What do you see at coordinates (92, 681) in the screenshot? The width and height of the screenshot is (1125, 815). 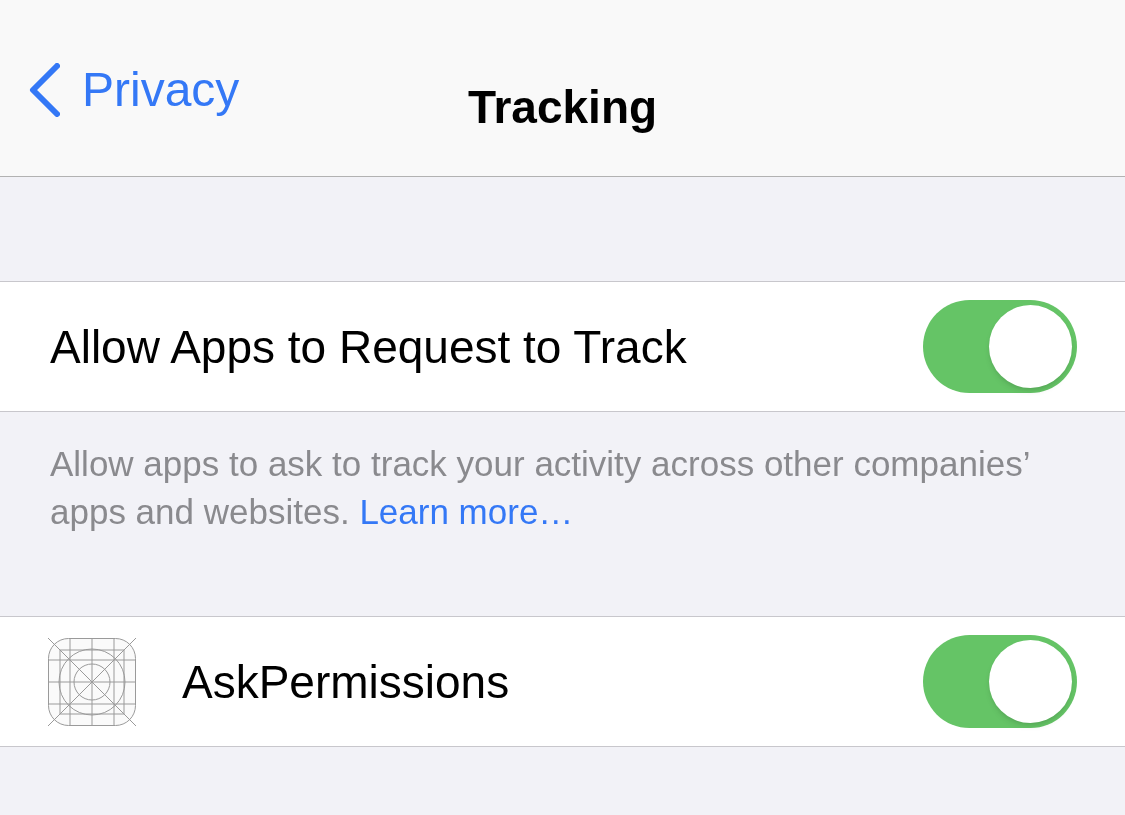 I see `app-icon` at bounding box center [92, 681].